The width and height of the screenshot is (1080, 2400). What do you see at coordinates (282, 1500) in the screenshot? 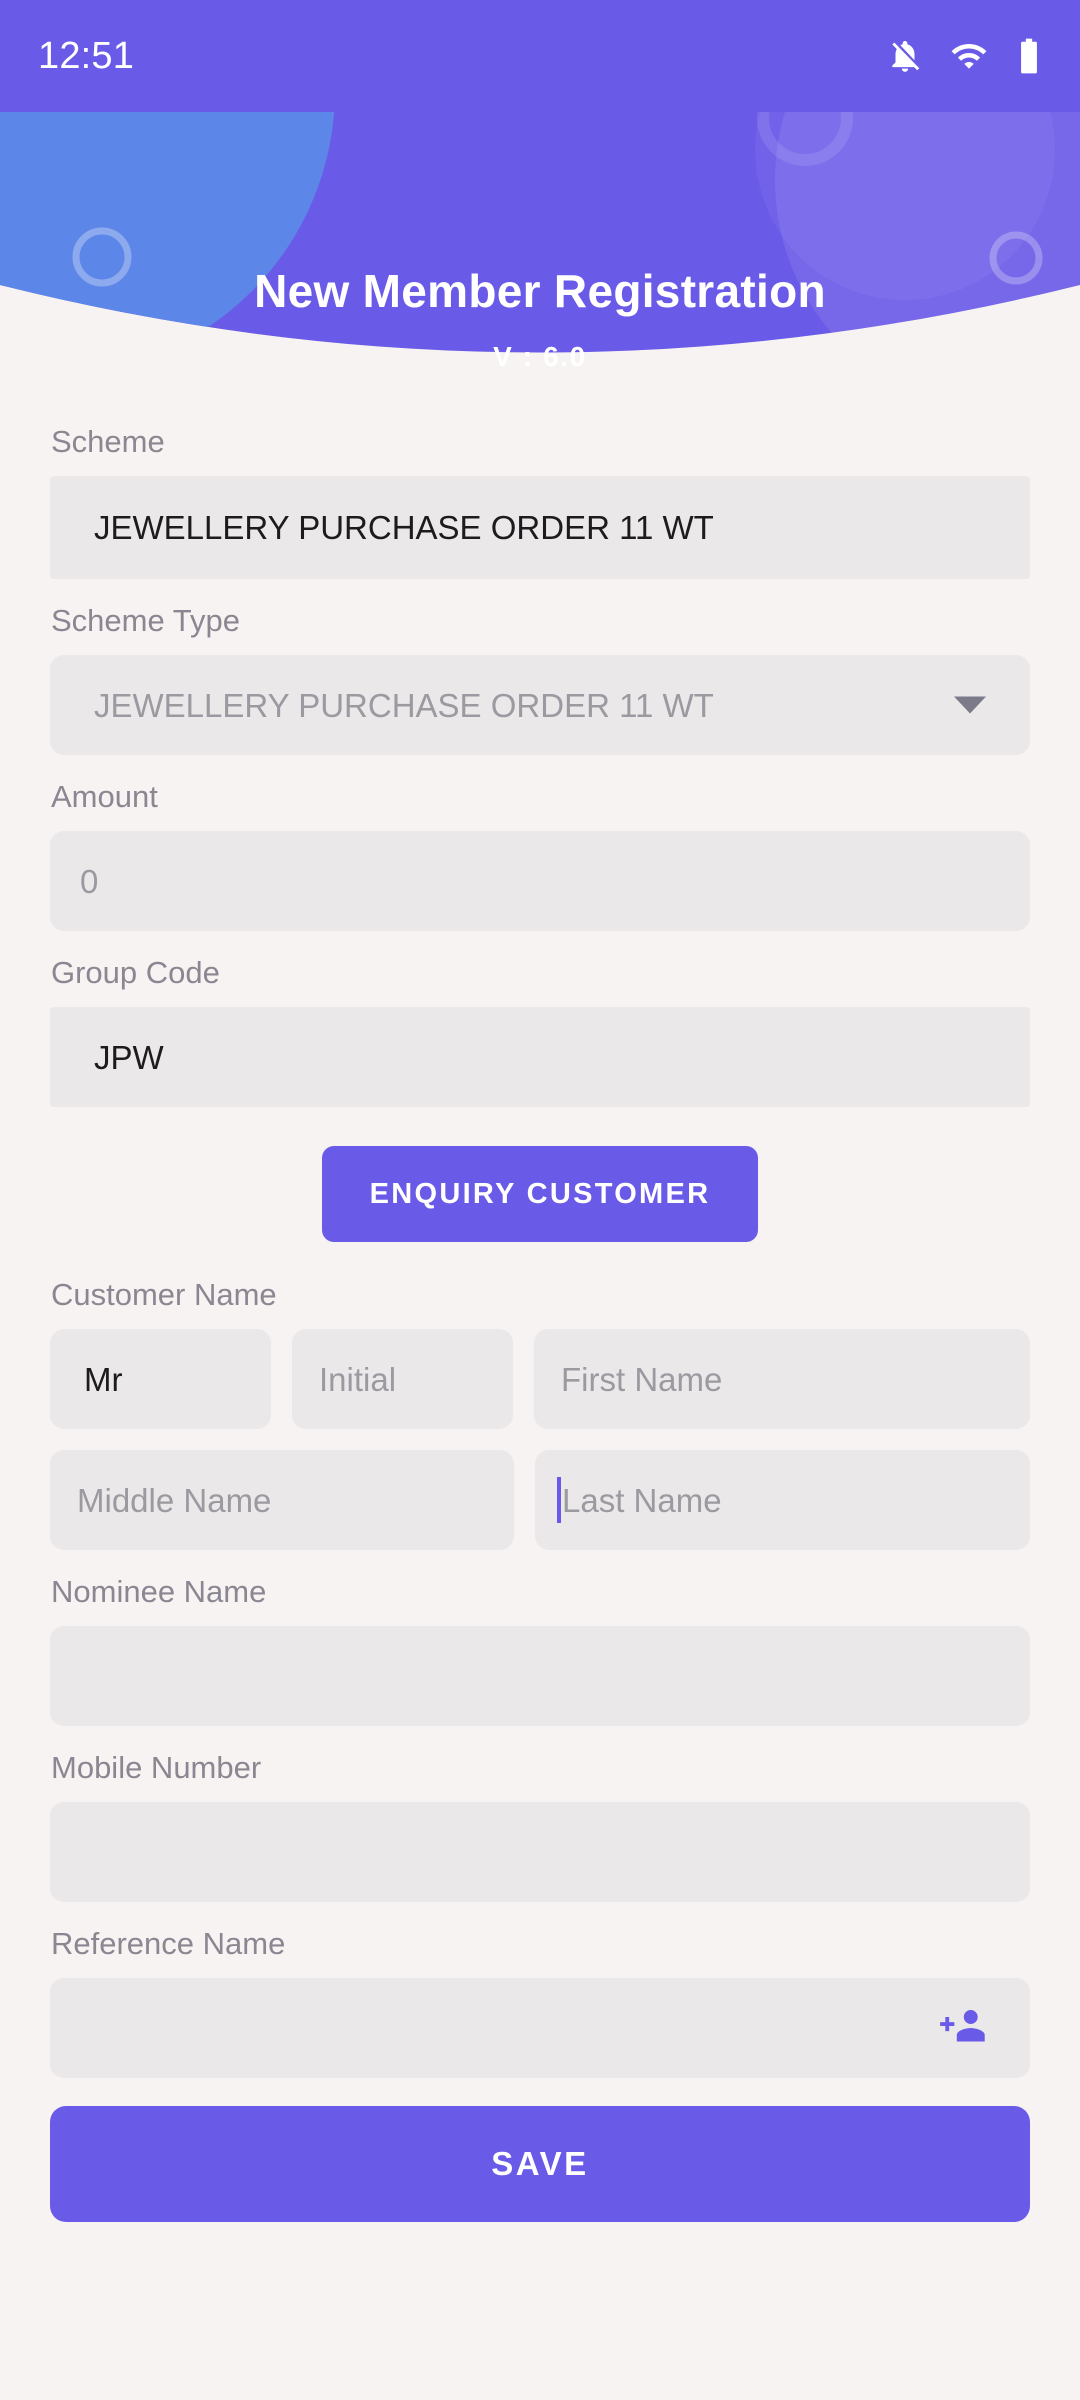
I see `middle-name-field: Middle Name` at bounding box center [282, 1500].